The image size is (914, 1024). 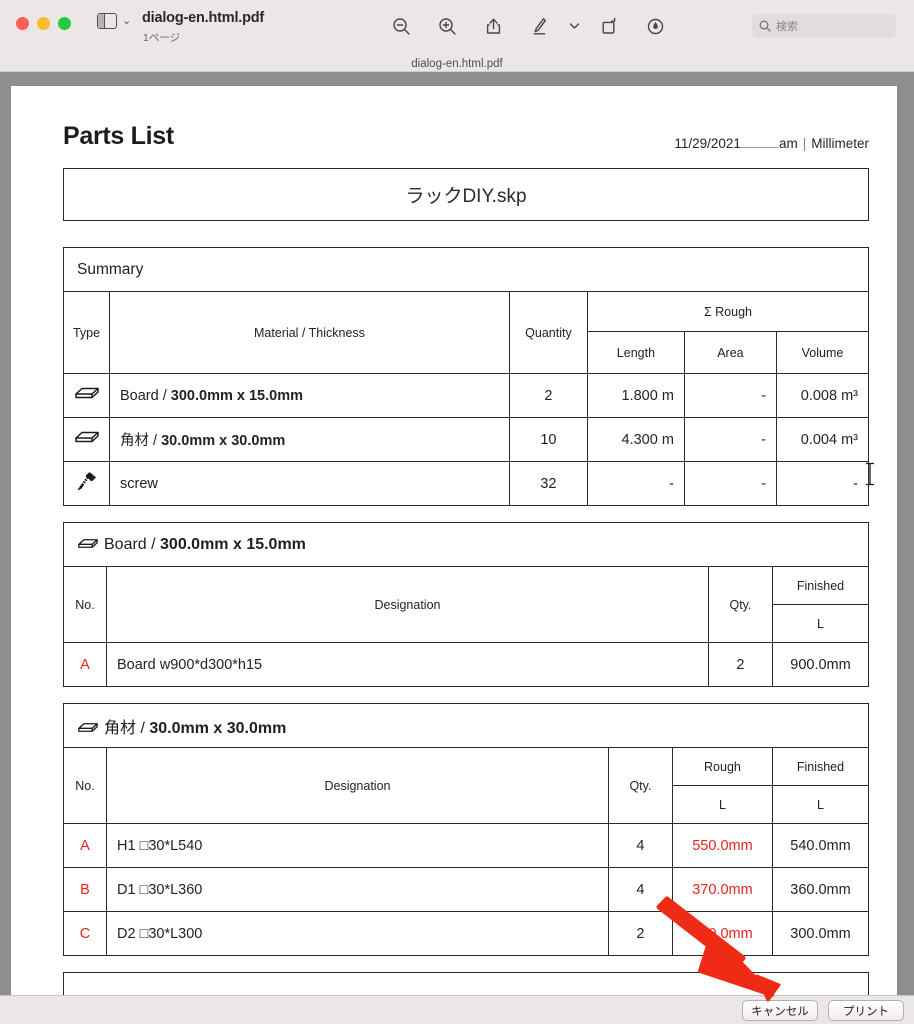 What do you see at coordinates (548, 395) in the screenshot?
I see `row-quantity: 2` at bounding box center [548, 395].